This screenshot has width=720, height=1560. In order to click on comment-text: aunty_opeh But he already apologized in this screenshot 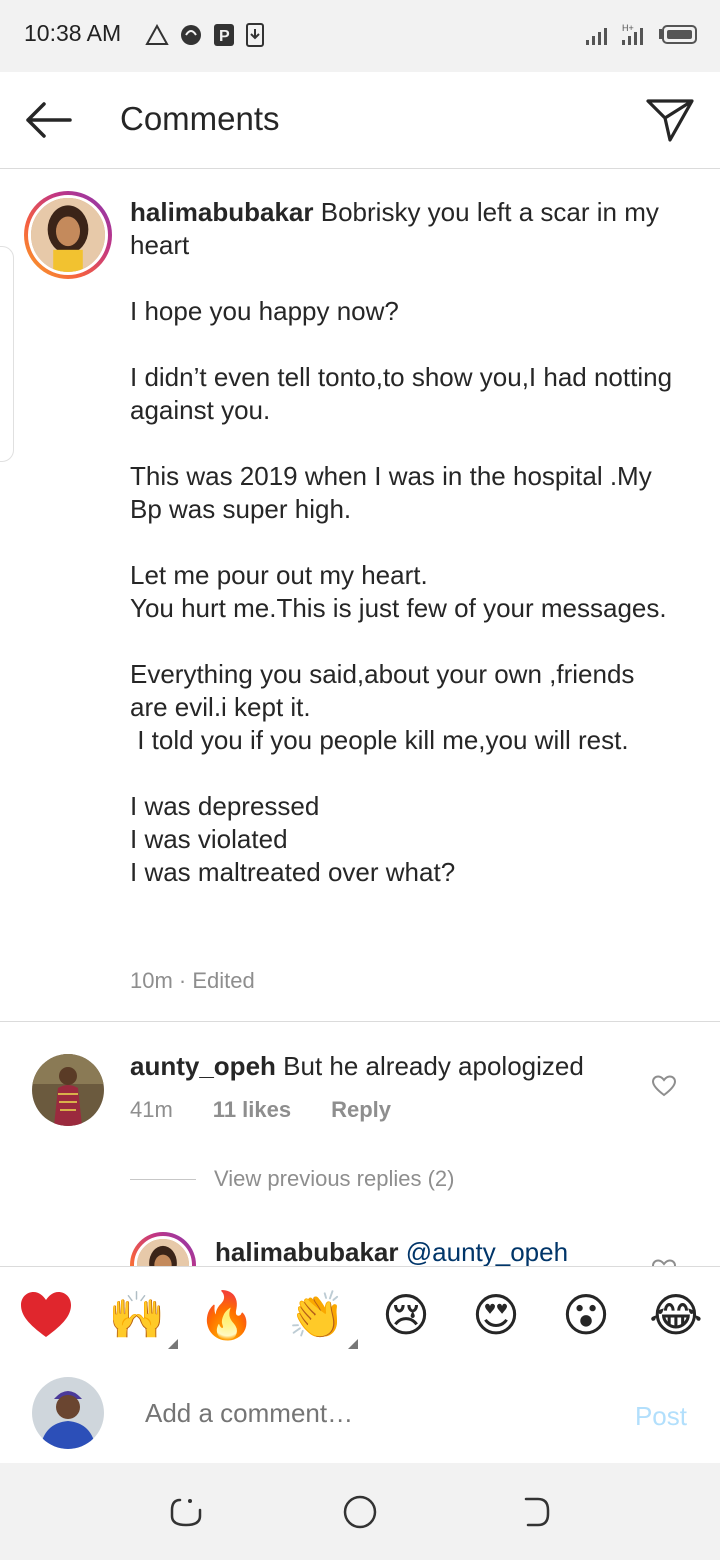, I will do `click(380, 1066)`.